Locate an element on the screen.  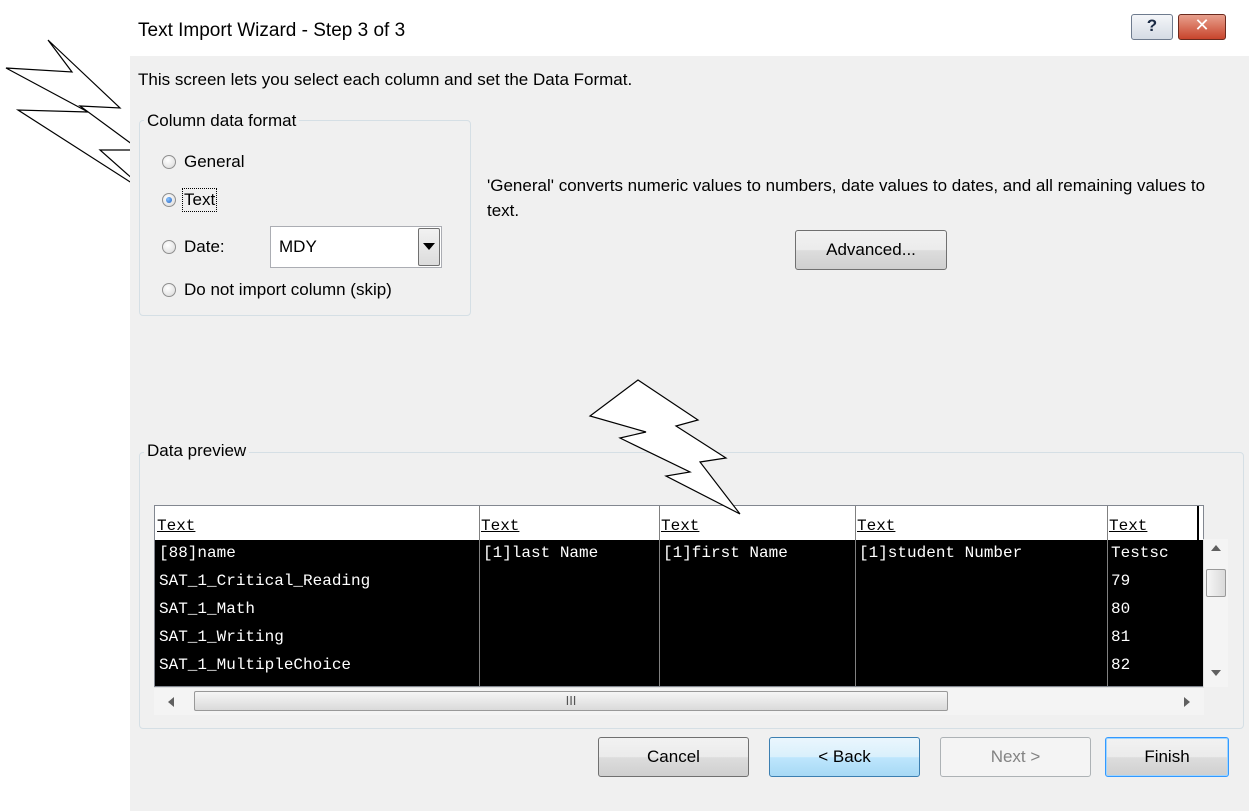
dropdown-button is located at coordinates (429, 247).